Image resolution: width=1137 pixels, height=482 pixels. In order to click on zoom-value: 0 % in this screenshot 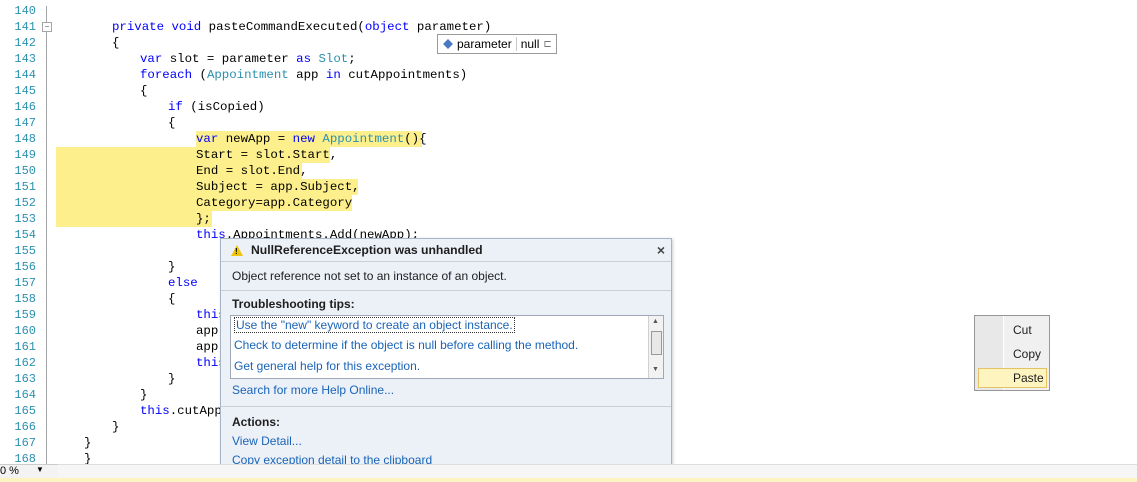, I will do `click(9, 471)`.